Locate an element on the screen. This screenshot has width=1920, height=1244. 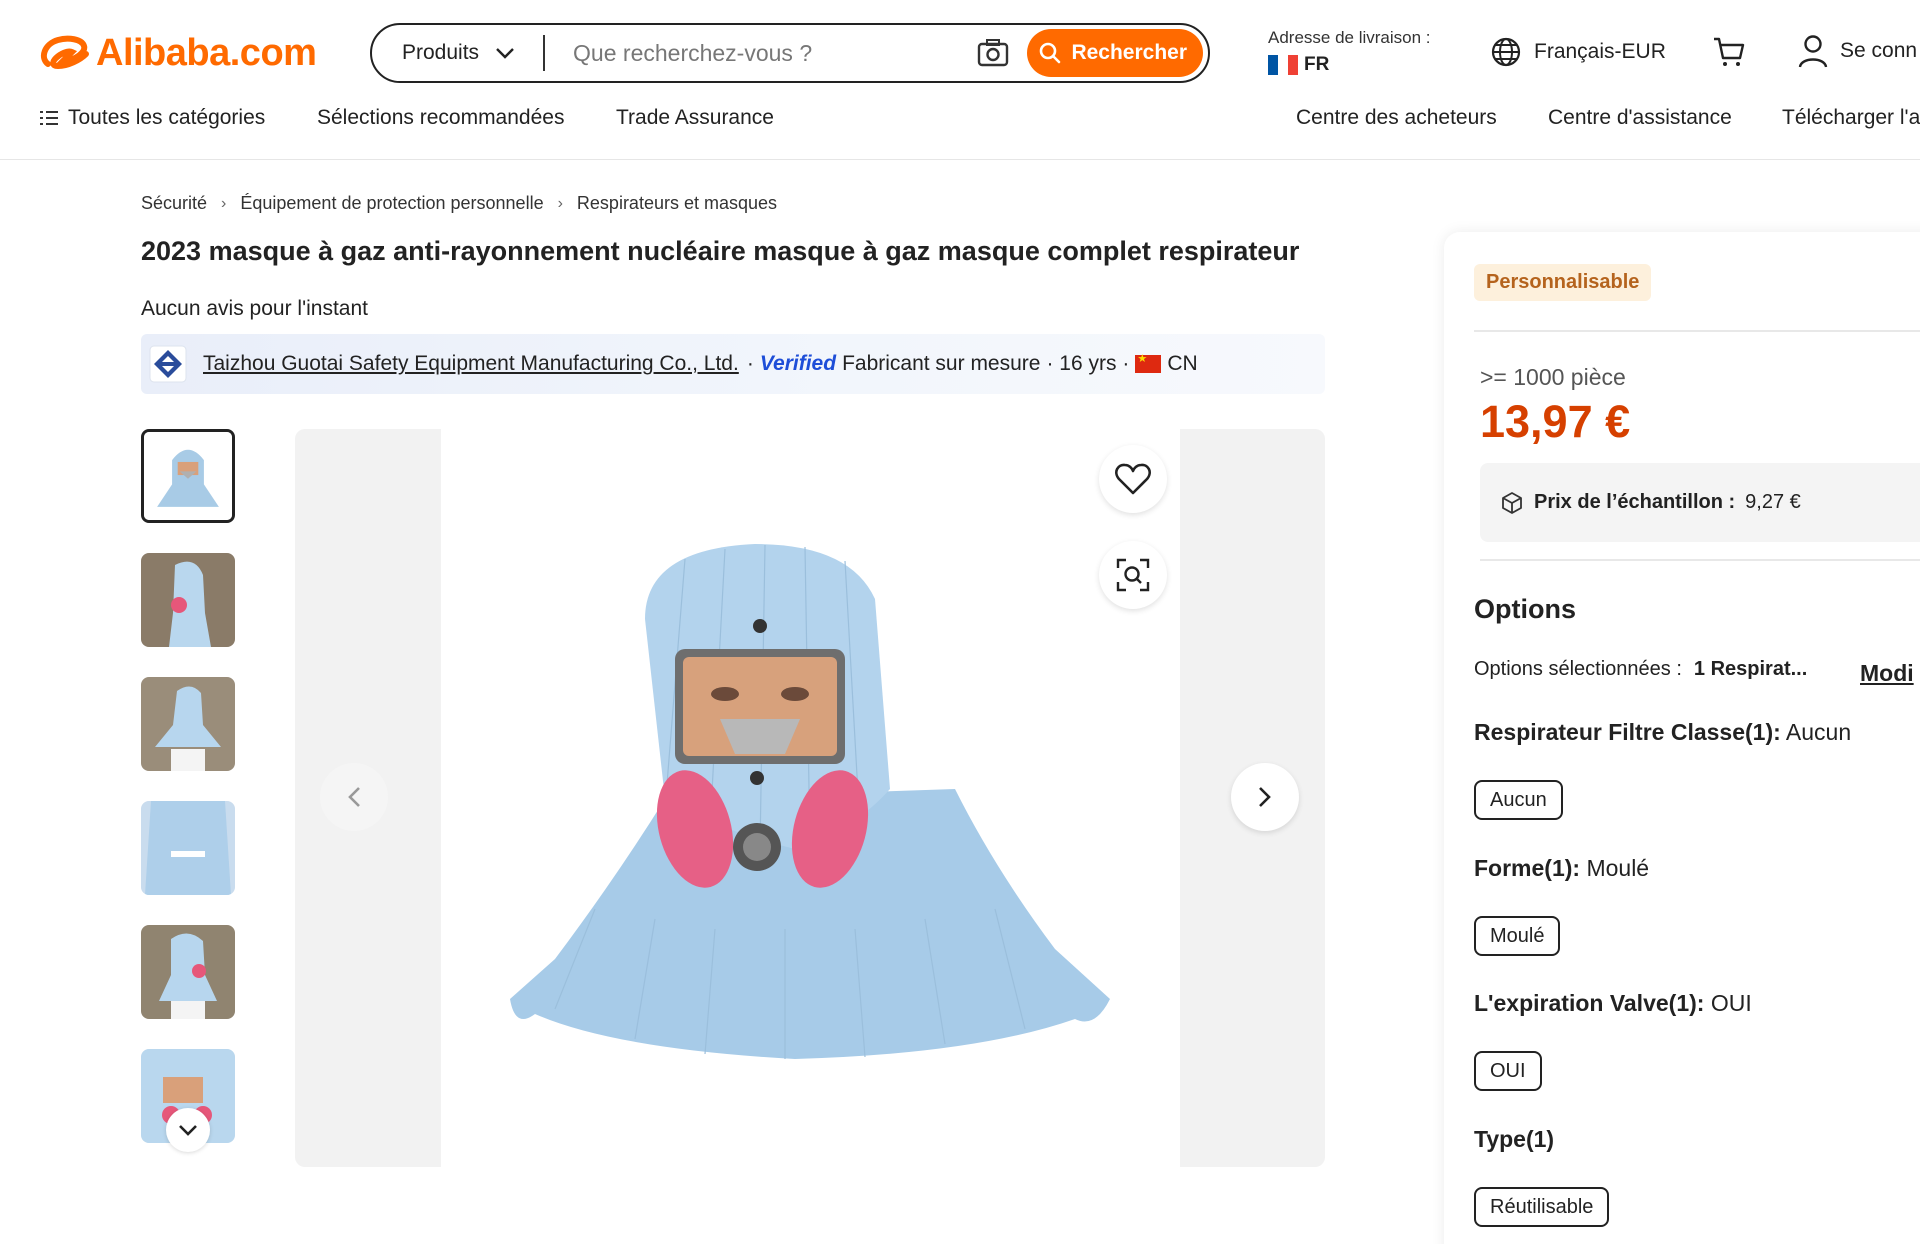
nav-buyers-center: Centre des acheteurs is located at coordinates (1396, 118).